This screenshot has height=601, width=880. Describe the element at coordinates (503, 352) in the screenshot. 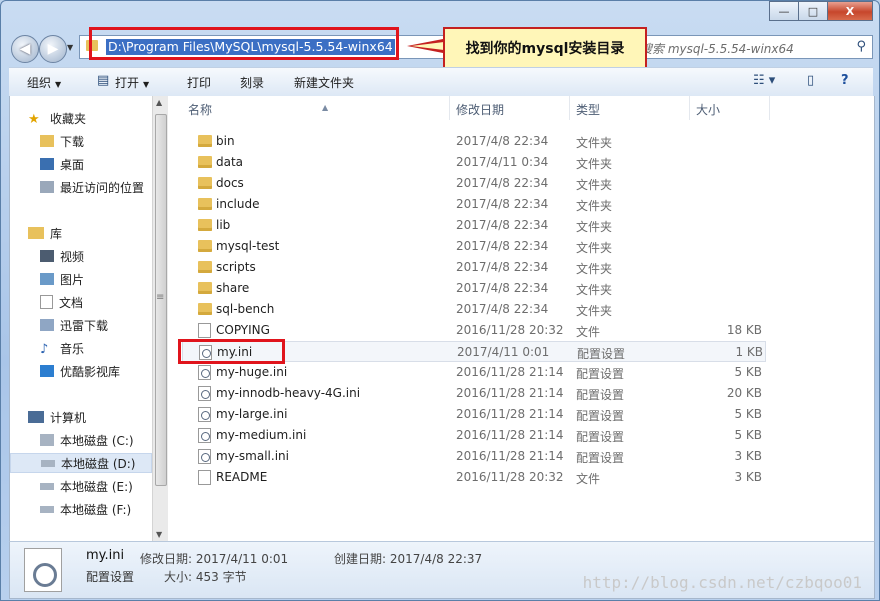

I see `file-date: 2017/4/11 0:01` at that location.